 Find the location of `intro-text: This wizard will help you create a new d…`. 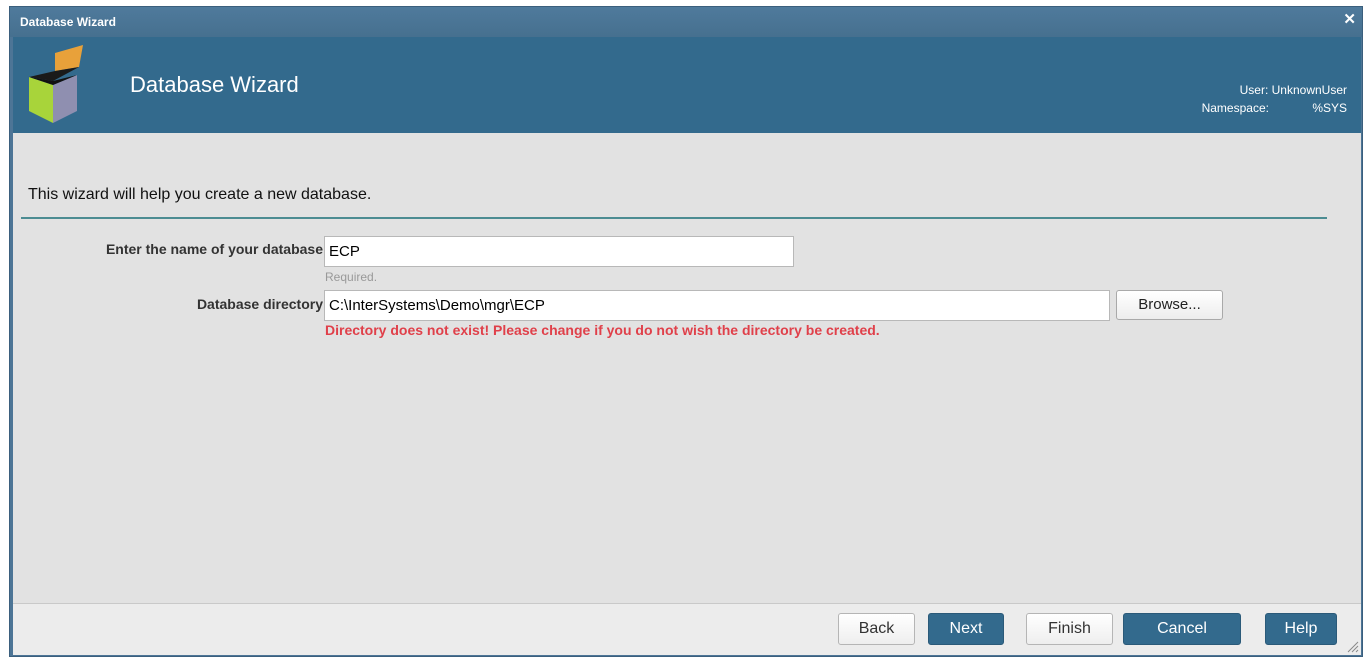

intro-text: This wizard will help you create a new d… is located at coordinates (200, 194).